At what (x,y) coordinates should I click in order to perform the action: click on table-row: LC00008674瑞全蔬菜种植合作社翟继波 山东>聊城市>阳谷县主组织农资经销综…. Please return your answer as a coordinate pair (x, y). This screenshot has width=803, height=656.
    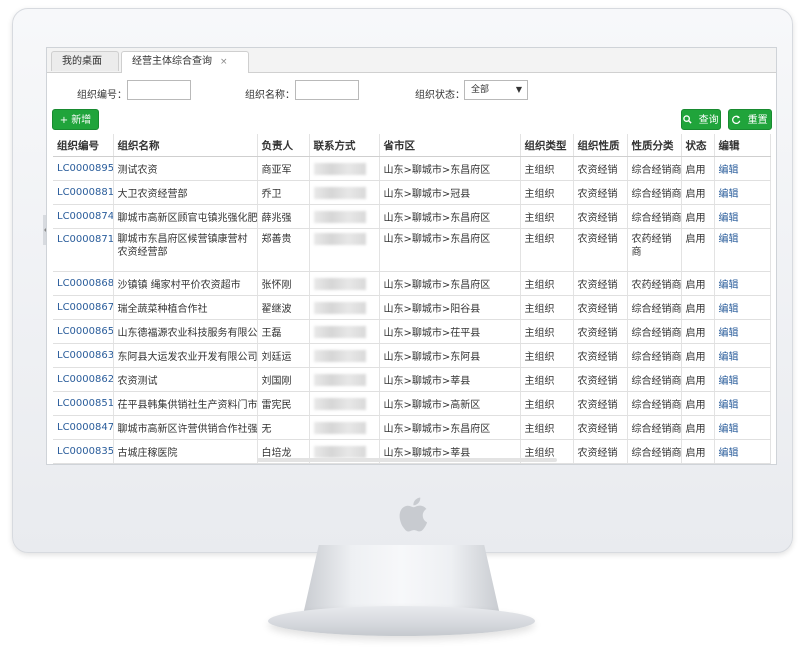
    Looking at the image, I should click on (412, 307).